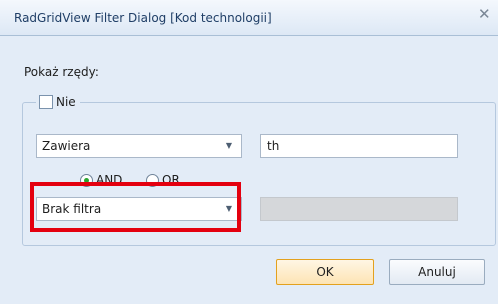 The height and width of the screenshot is (304, 498). Describe the element at coordinates (325, 272) in the screenshot. I see `ok-button: OK` at that location.